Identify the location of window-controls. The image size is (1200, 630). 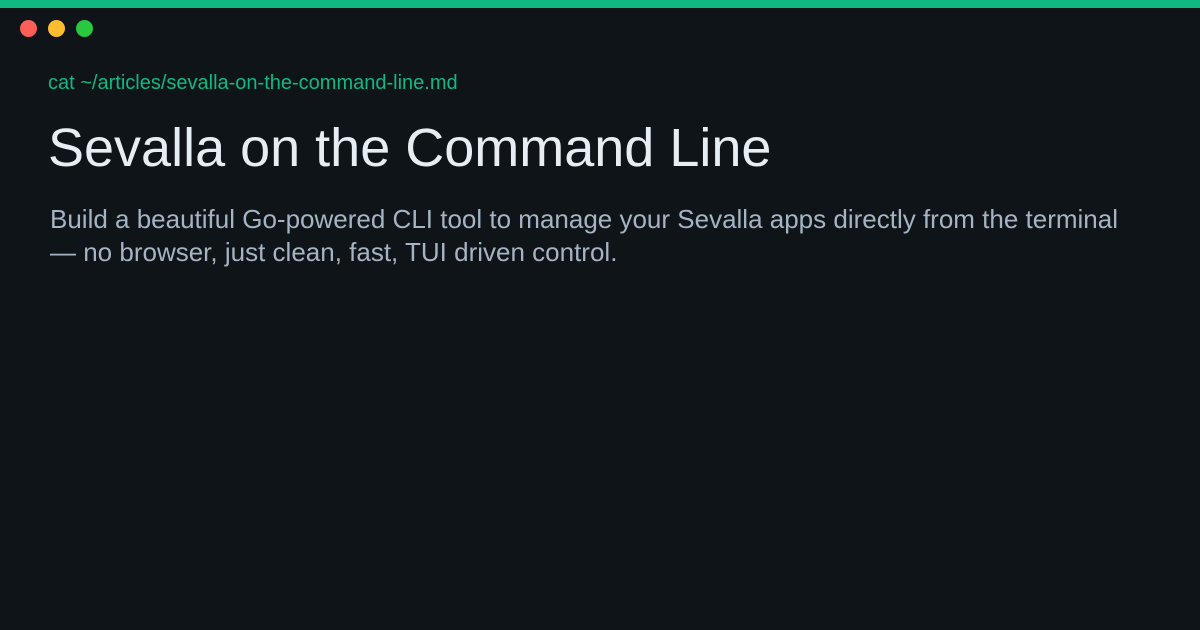
(56, 28).